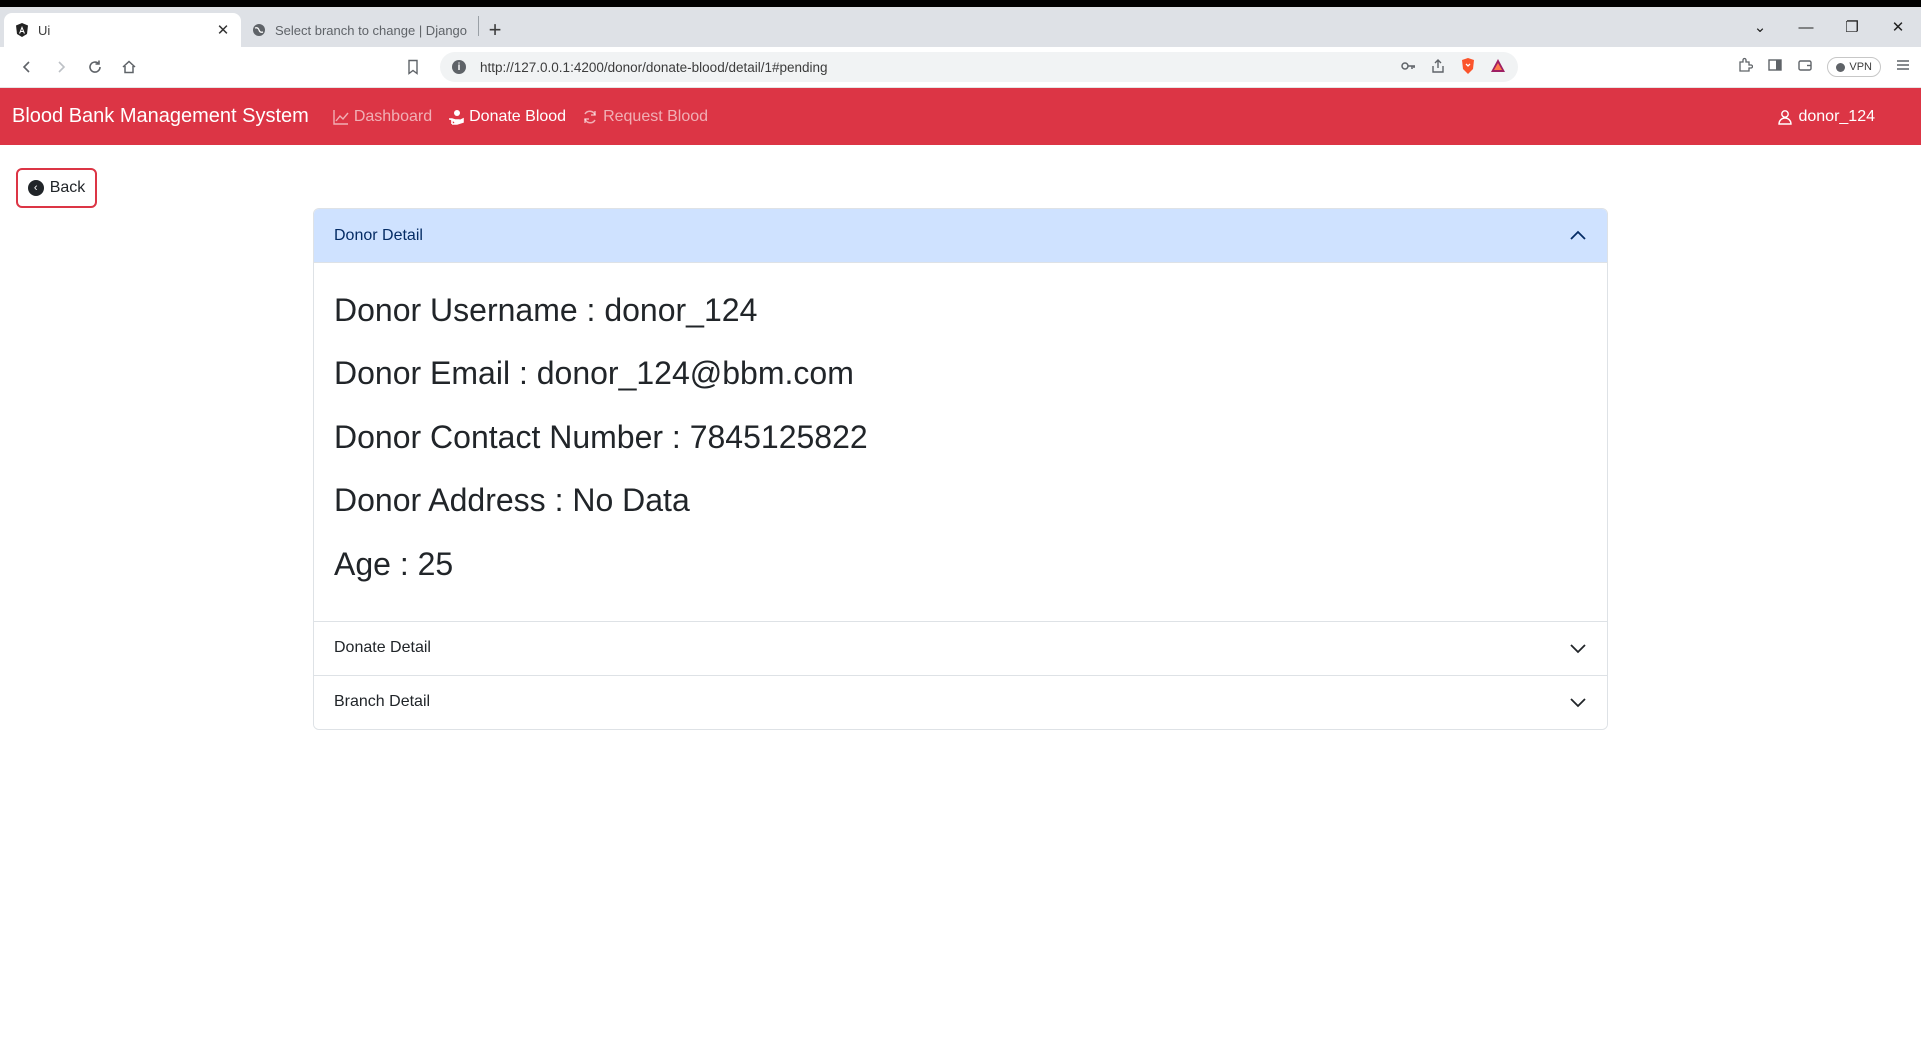 This screenshot has height=1040, width=1921. Describe the element at coordinates (1836, 116) in the screenshot. I see `username: donor_124` at that location.